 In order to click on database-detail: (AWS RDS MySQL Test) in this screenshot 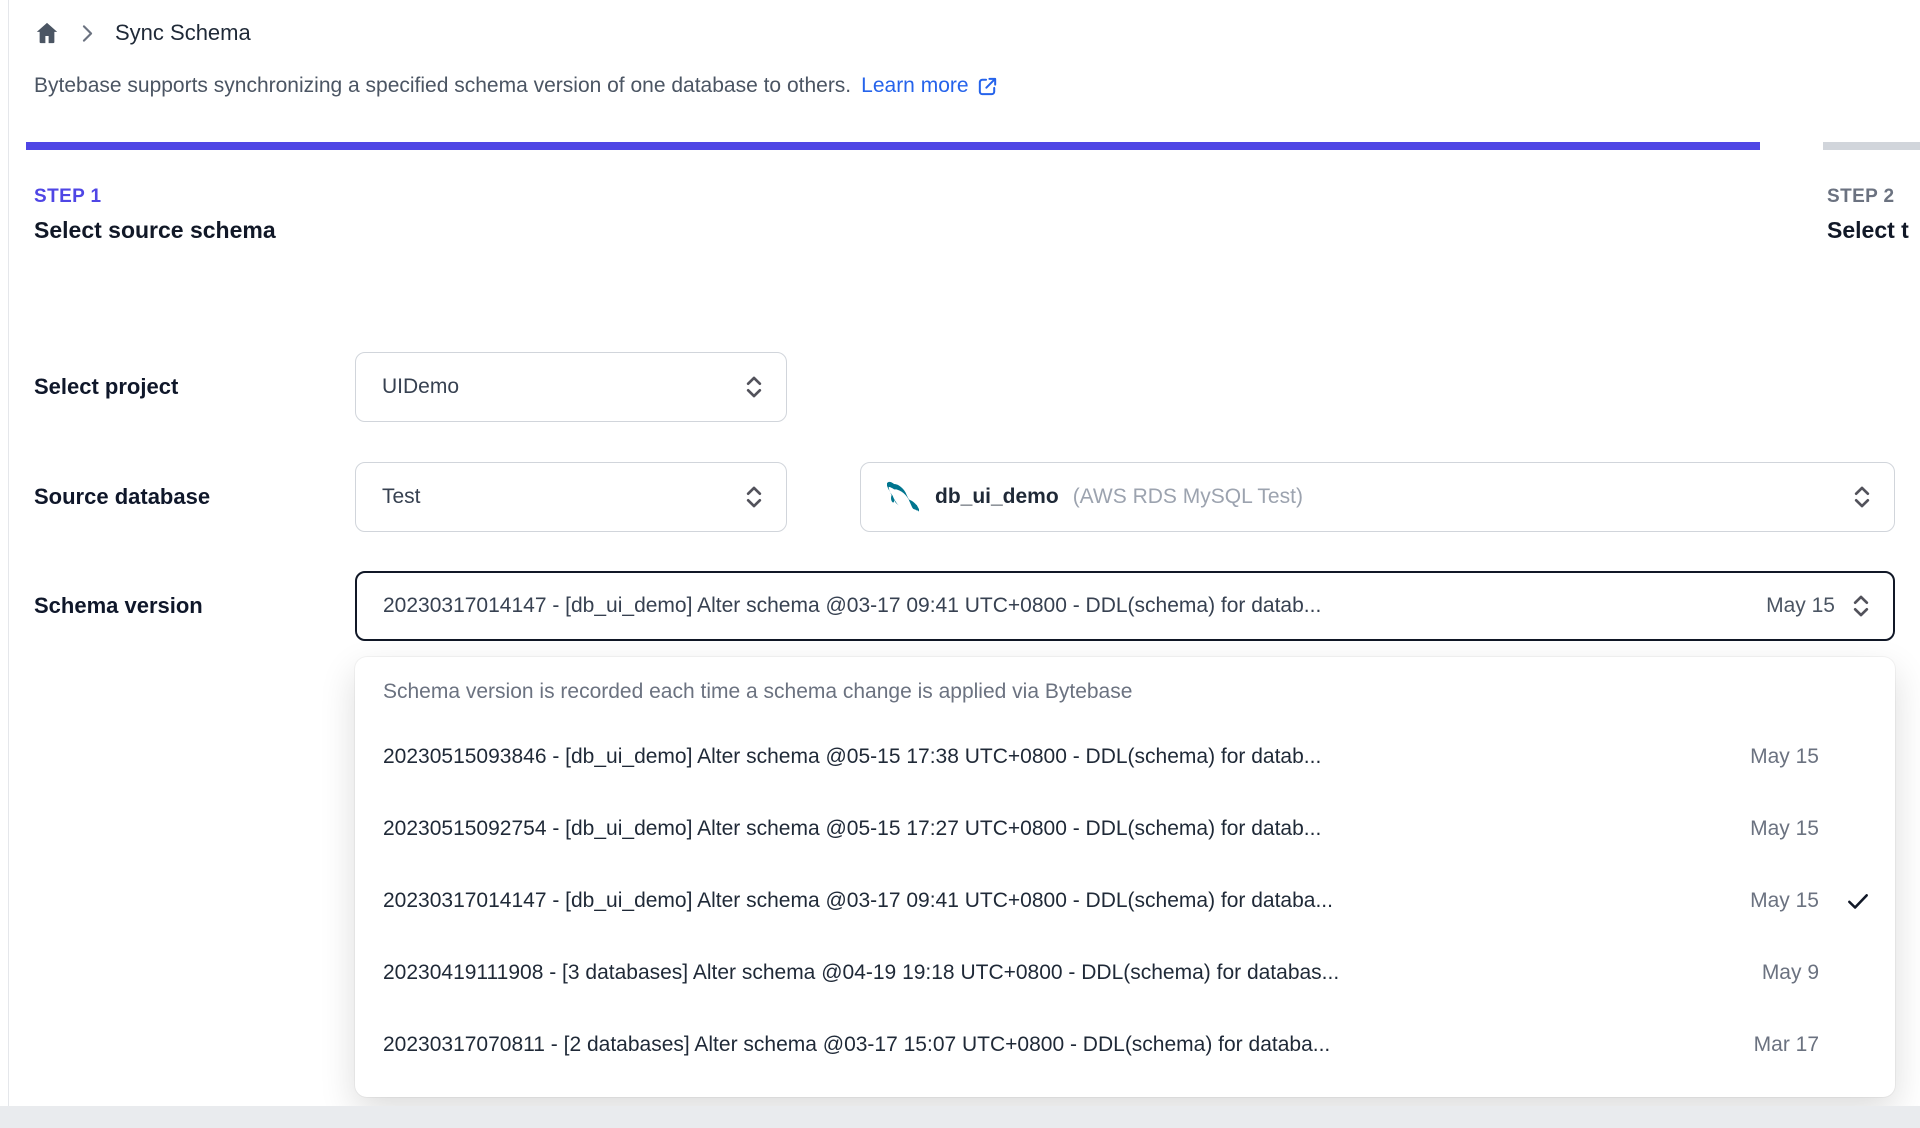, I will do `click(1187, 496)`.